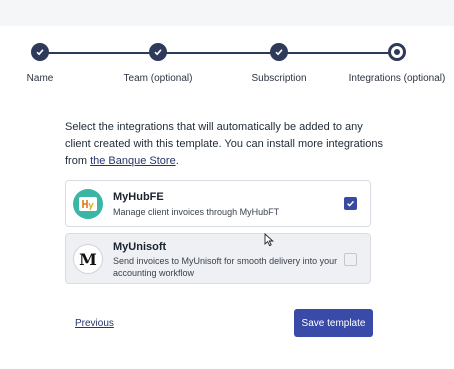  I want to click on myhubfe-checkbox, so click(350, 203).